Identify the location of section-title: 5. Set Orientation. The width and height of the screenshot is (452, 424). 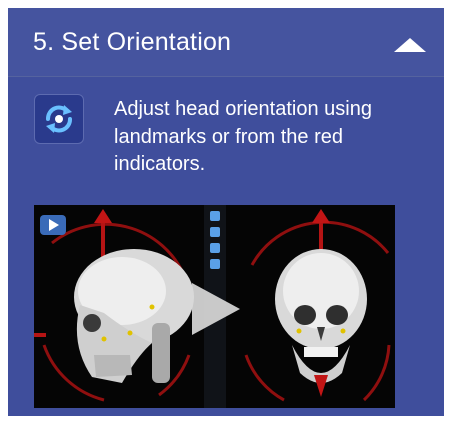
(132, 42).